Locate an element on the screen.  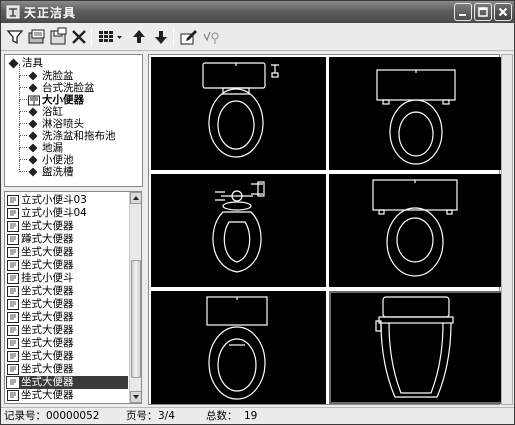
filter-button is located at coordinates (15, 37).